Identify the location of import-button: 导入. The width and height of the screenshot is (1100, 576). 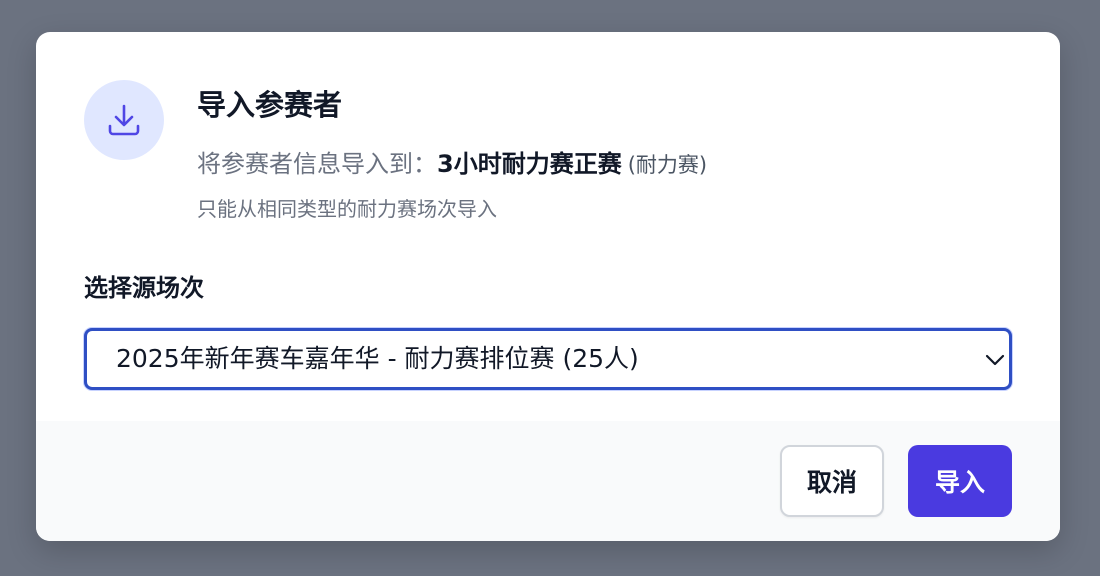
(960, 481).